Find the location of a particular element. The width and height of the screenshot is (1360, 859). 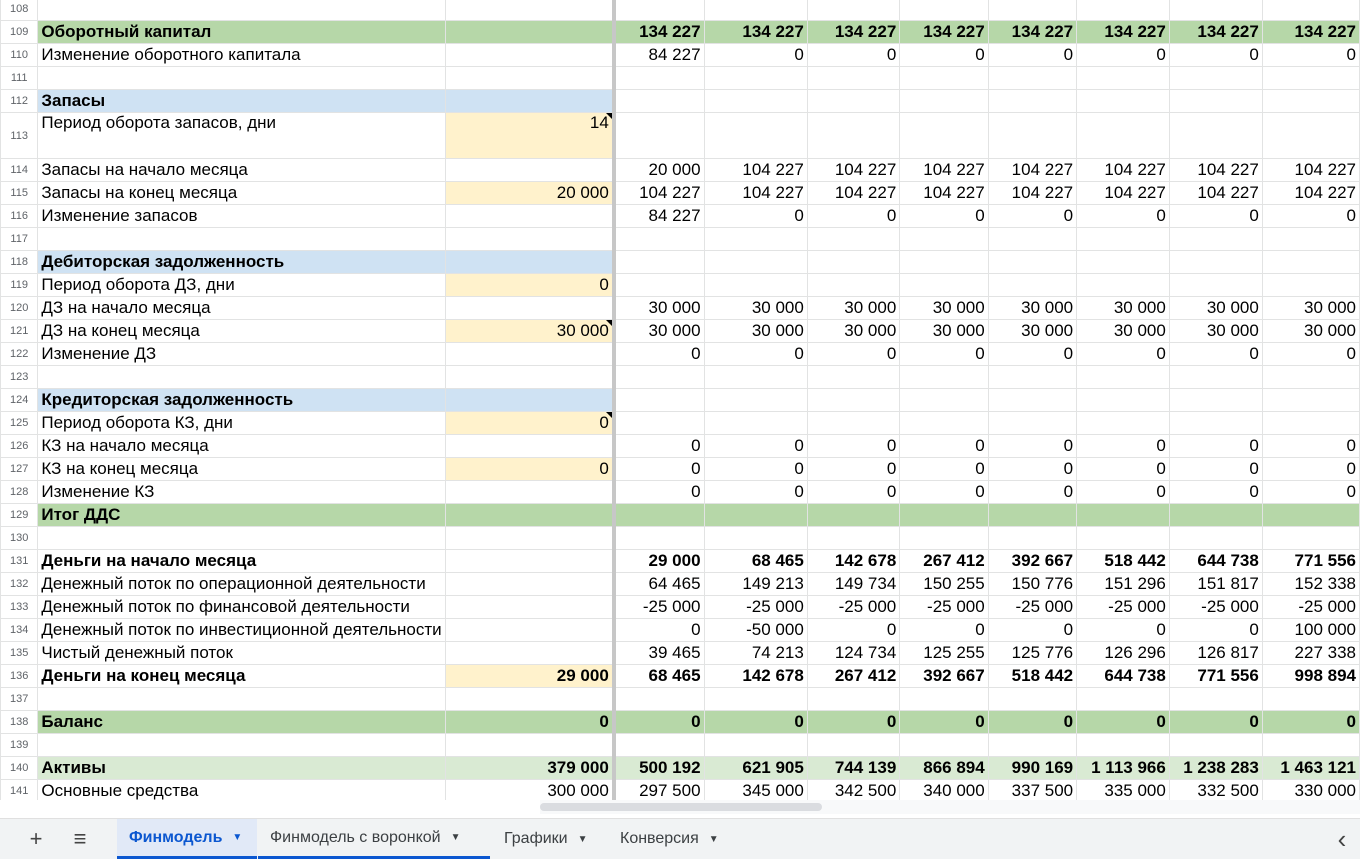

row-number: 124 is located at coordinates (19, 400).